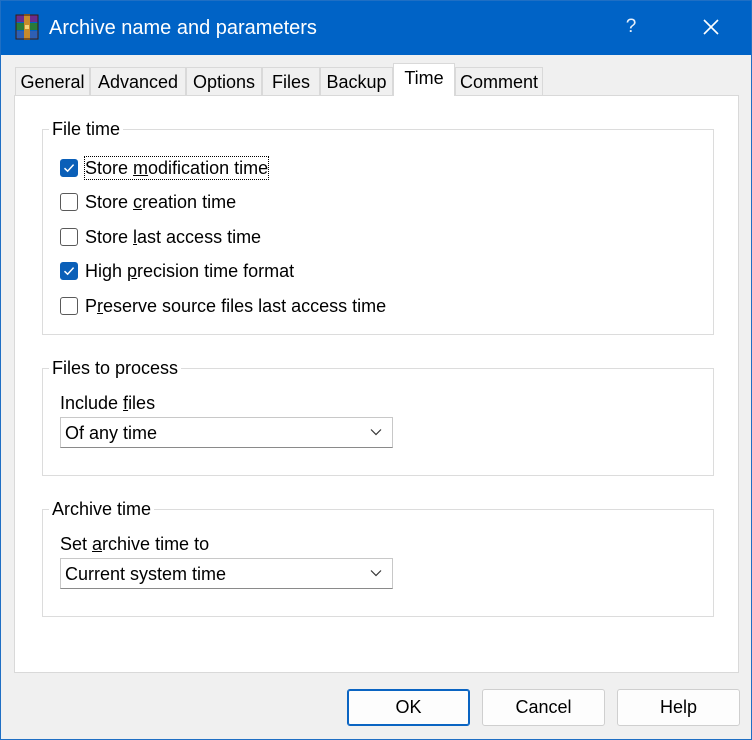  I want to click on preserve-source-access-time-checkbox: Preserve source files last access time, so click(223, 306).